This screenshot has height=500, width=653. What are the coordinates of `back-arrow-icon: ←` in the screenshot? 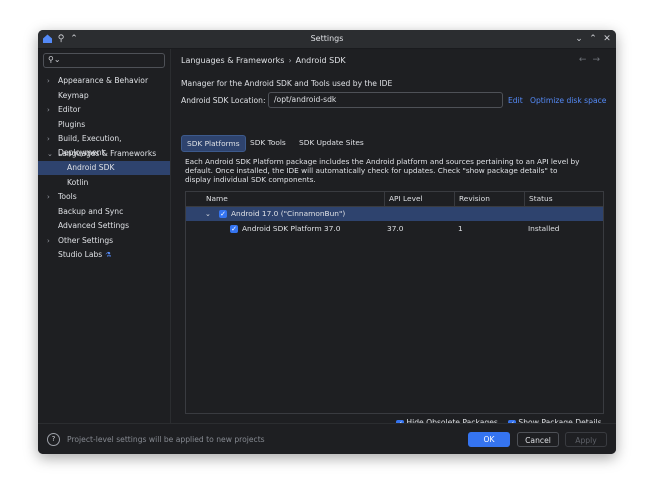 It's located at (586, 60).